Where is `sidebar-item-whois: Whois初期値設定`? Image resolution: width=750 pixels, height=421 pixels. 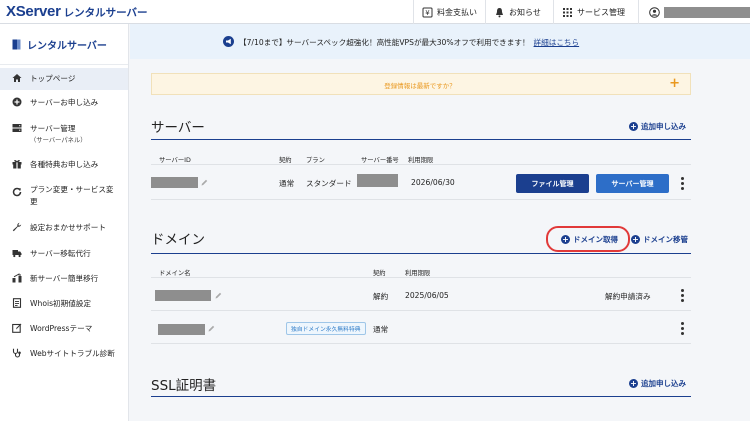 sidebar-item-whois: Whois初期値設定 is located at coordinates (64, 306).